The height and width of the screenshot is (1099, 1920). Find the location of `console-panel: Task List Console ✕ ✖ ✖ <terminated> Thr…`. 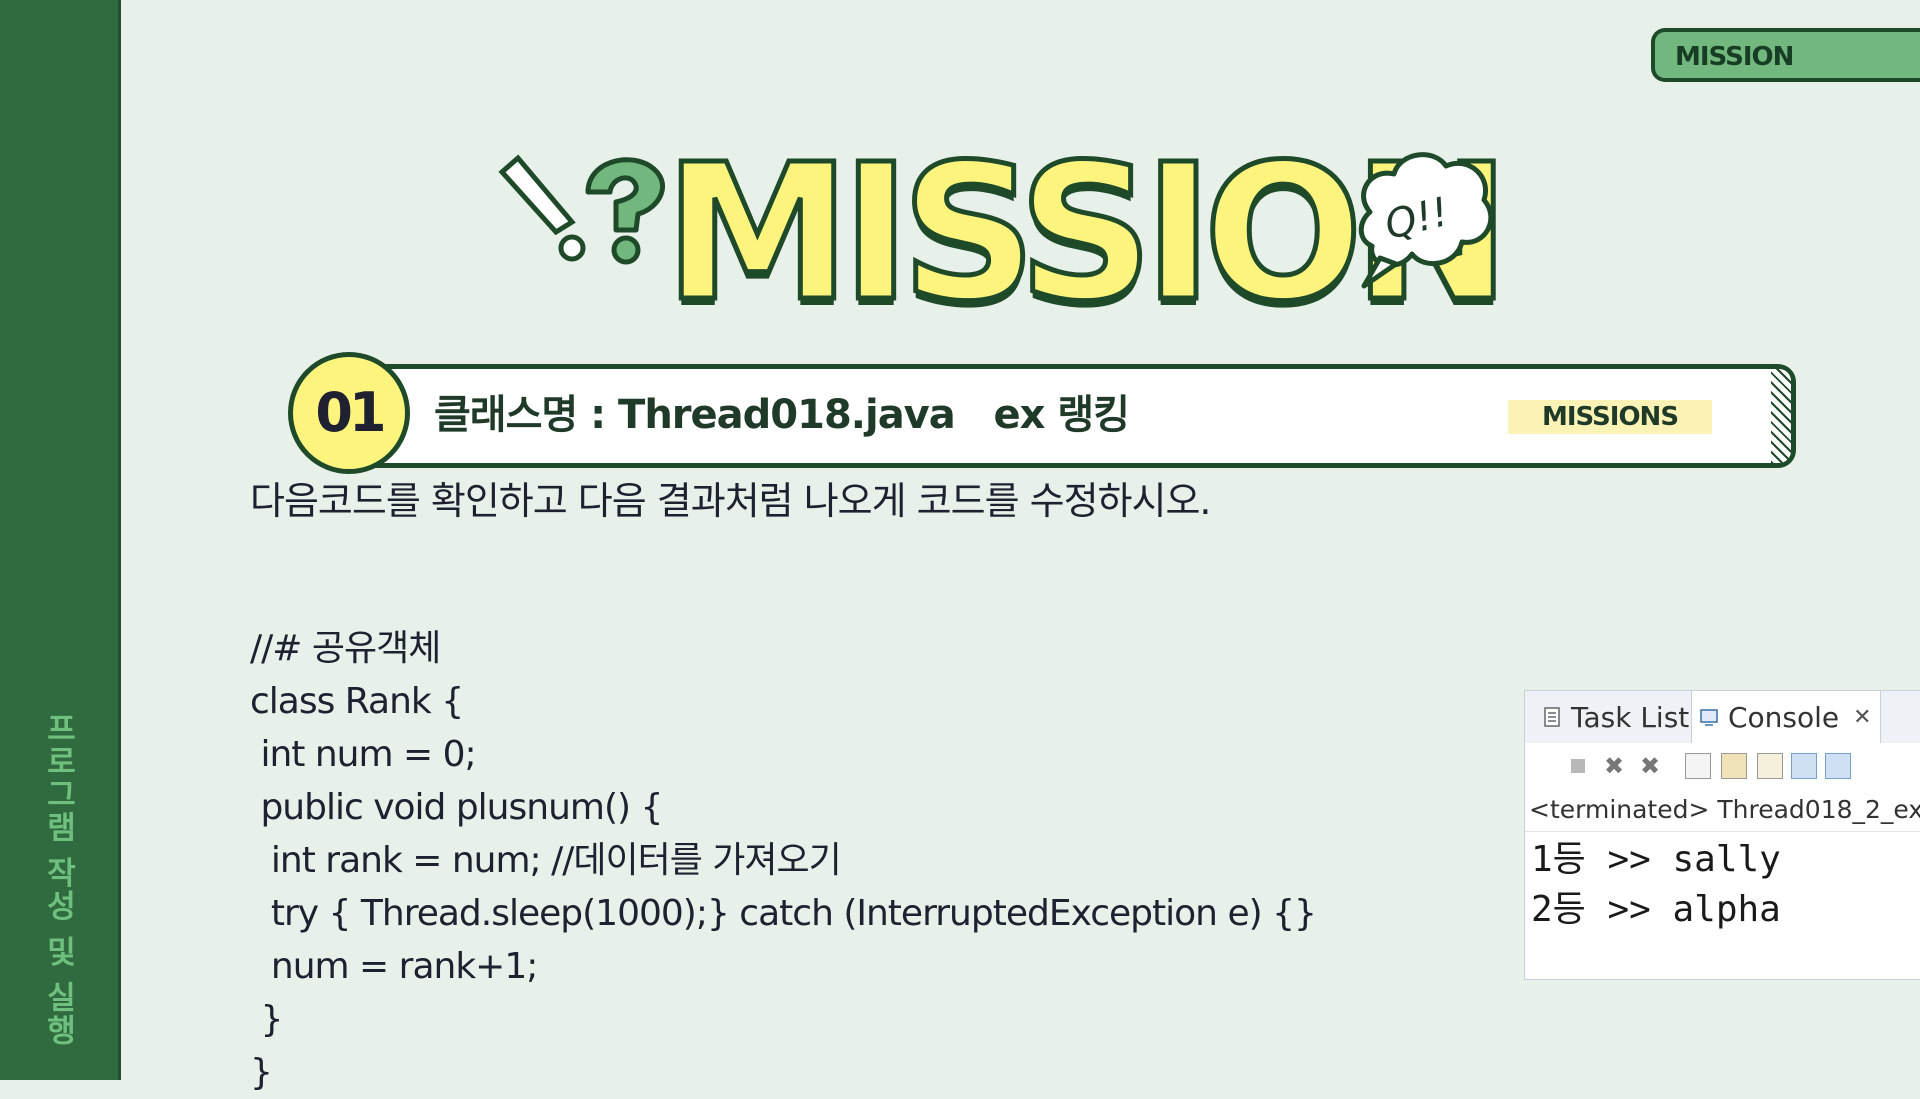

console-panel: Task List Console ✕ ✖ ✖ <terminated> Thr… is located at coordinates (1722, 835).